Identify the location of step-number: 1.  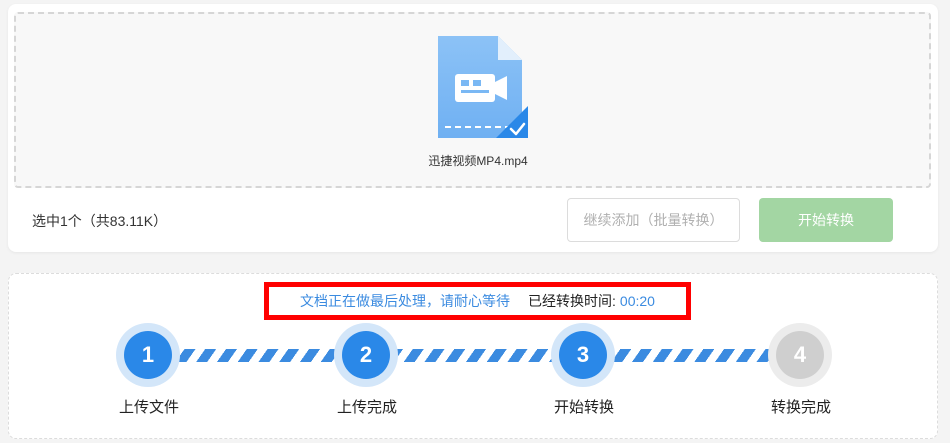
(148, 355).